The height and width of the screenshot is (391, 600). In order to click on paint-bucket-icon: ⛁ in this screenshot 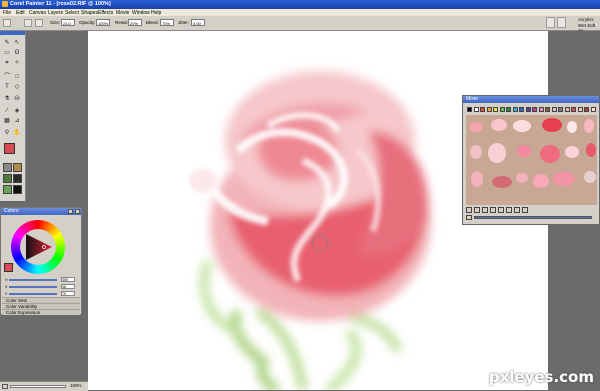, I will do `click(17, 99)`.